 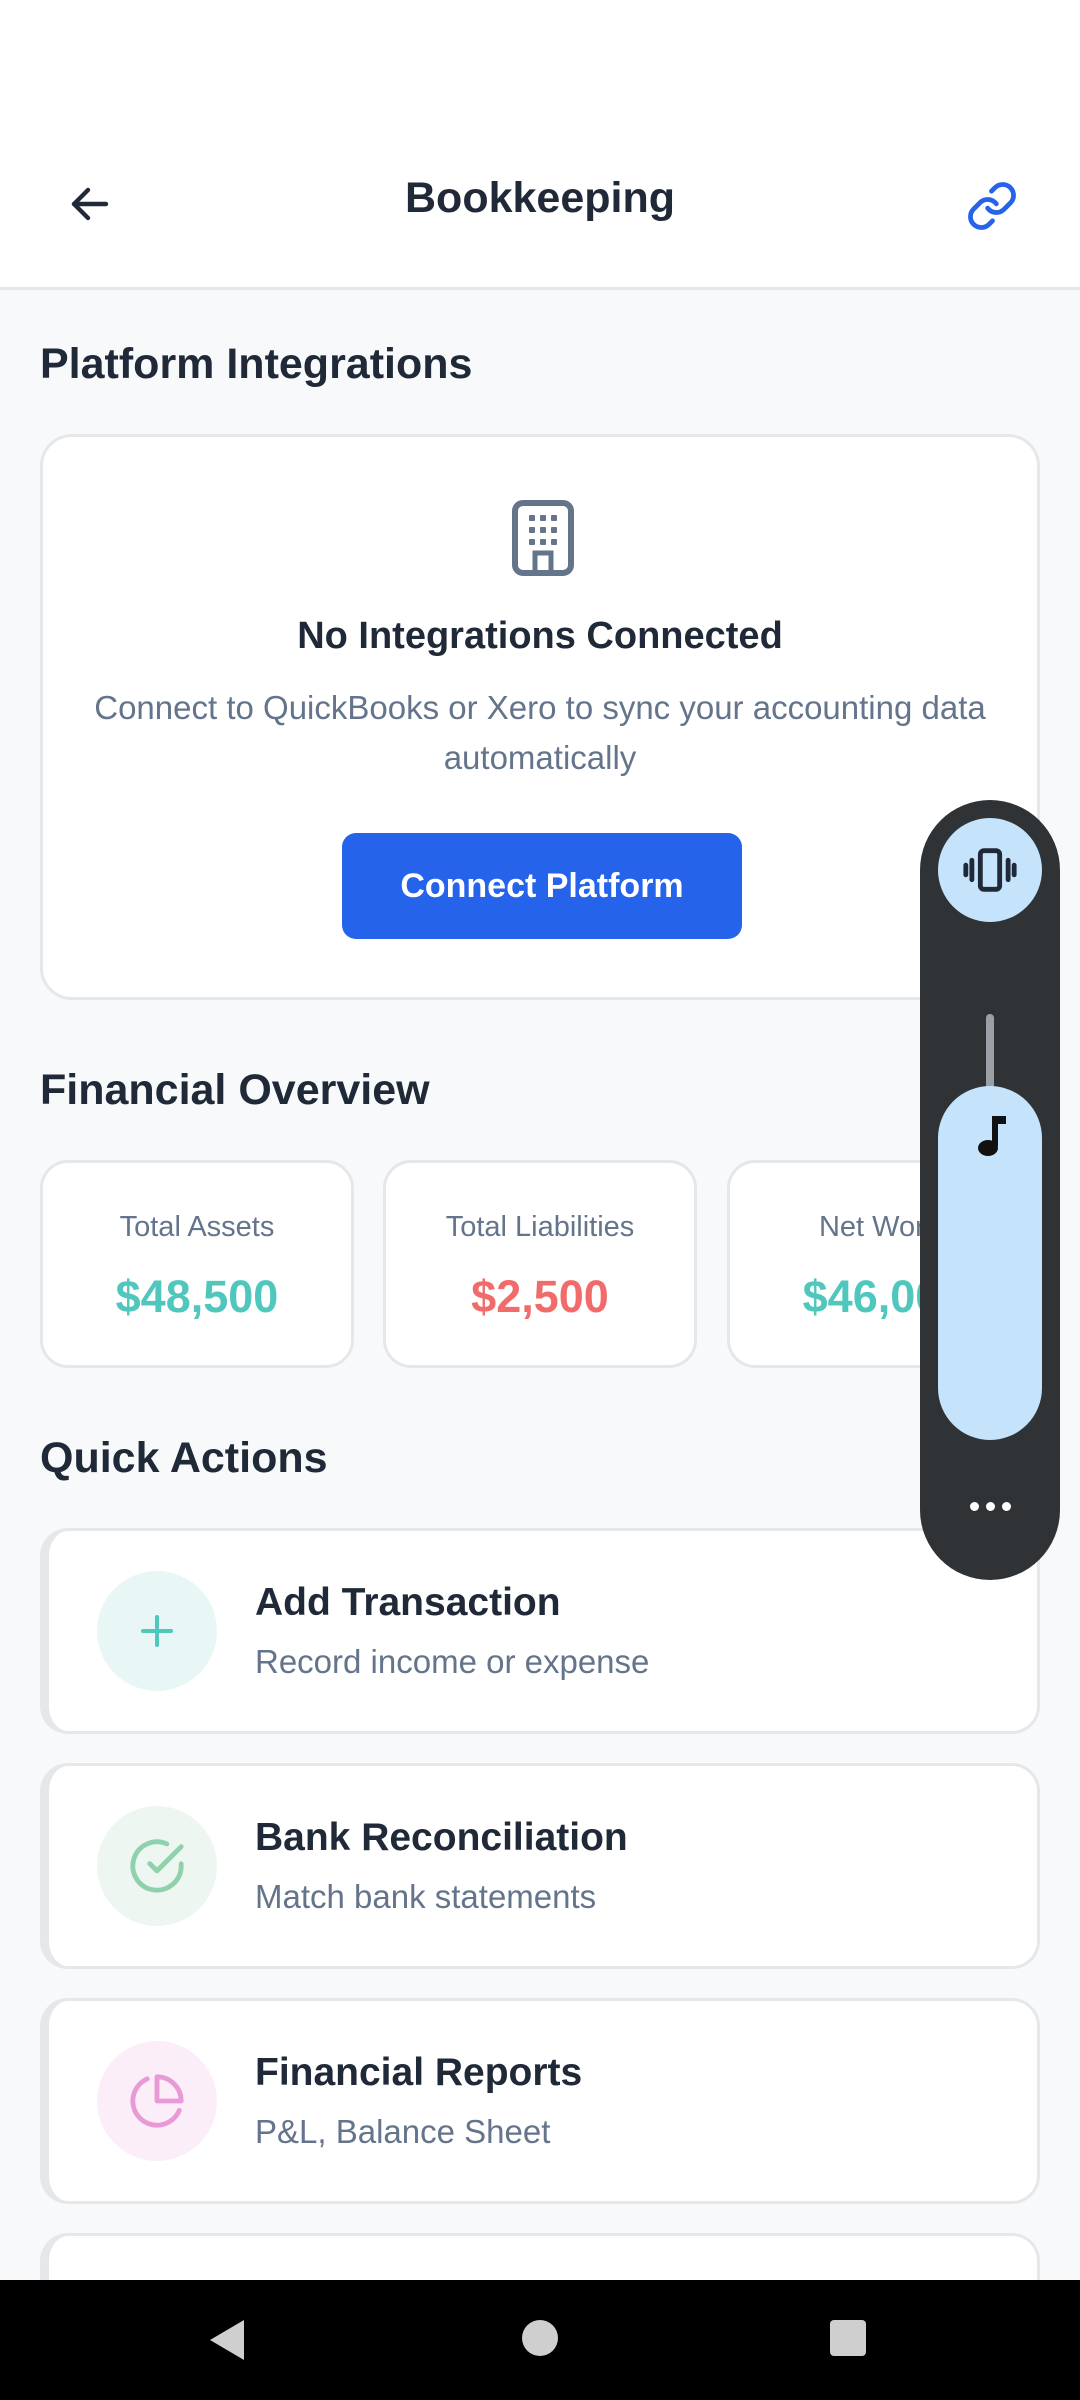 I want to click on music-note-icon, so click(x=992, y=1136).